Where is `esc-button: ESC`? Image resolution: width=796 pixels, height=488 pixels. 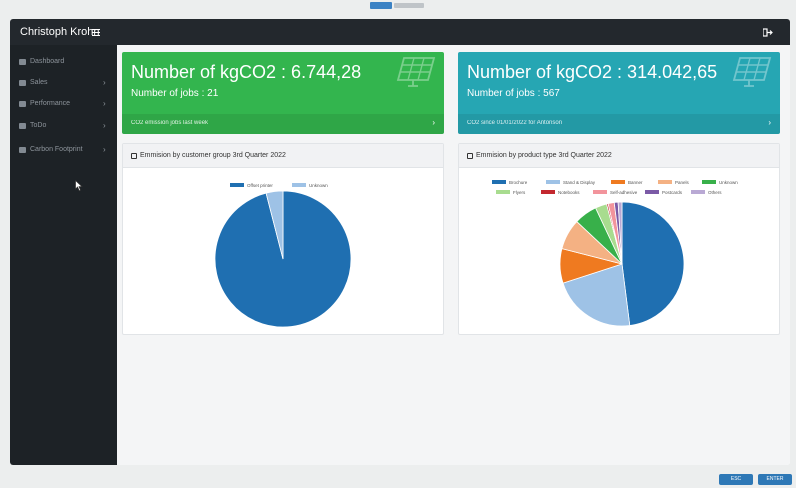
esc-button: ESC is located at coordinates (736, 479).